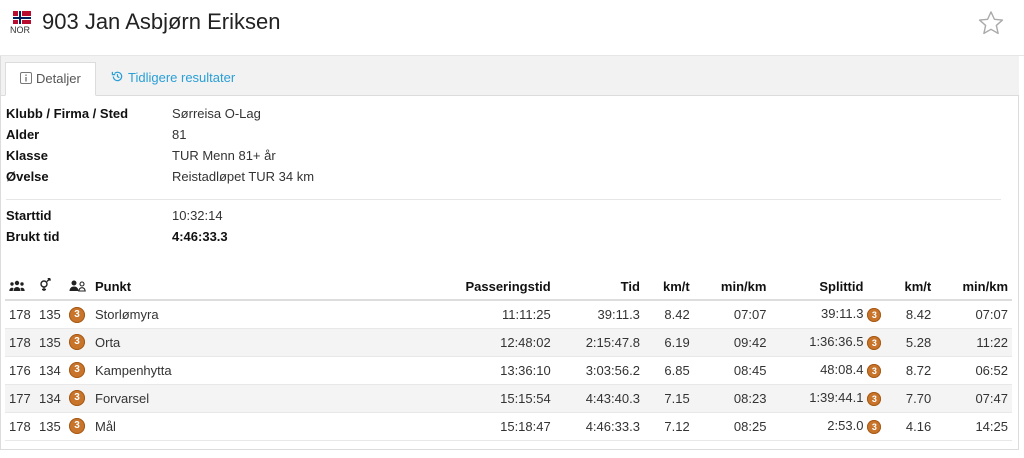 The height and width of the screenshot is (458, 1024). I want to click on minkm: 08:25, so click(732, 426).